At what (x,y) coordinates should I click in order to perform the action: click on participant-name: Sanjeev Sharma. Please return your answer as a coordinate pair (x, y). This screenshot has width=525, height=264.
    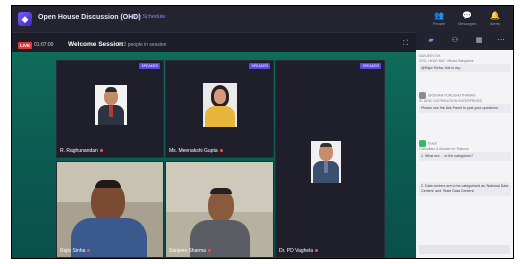
    Looking at the image, I should click on (190, 251).